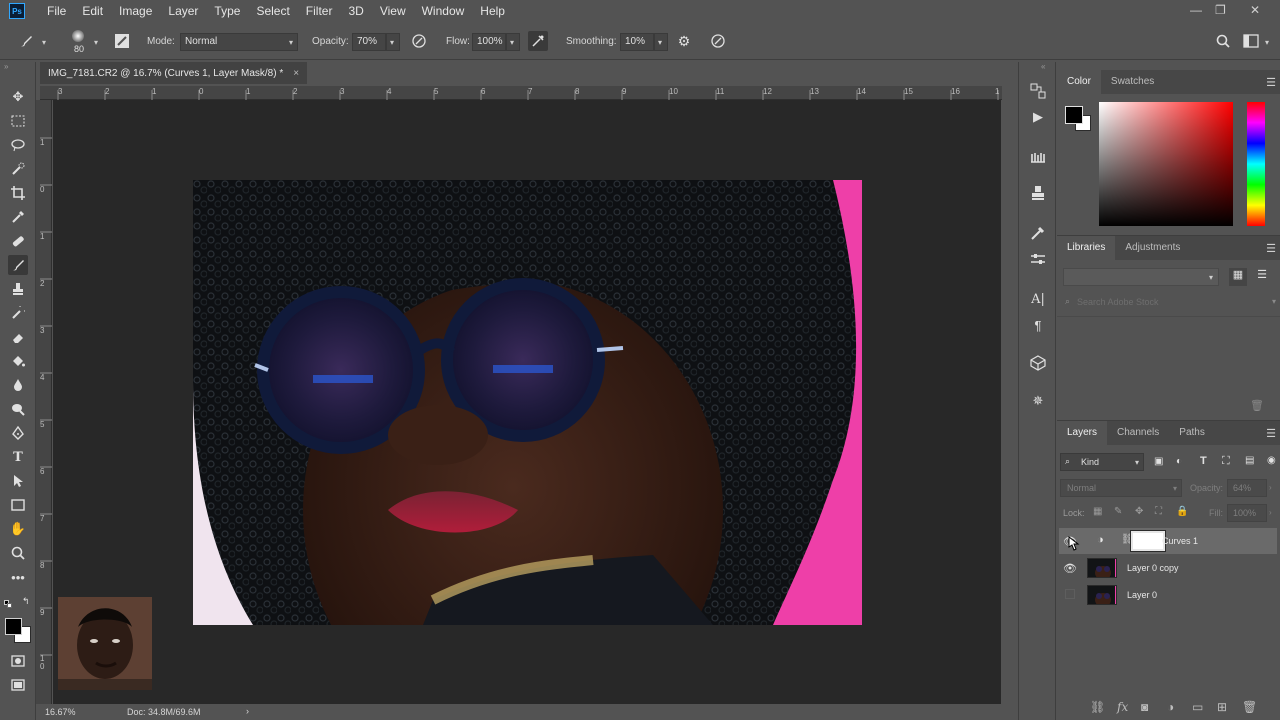  What do you see at coordinates (8, 604) in the screenshot?
I see `default-colors-icon` at bounding box center [8, 604].